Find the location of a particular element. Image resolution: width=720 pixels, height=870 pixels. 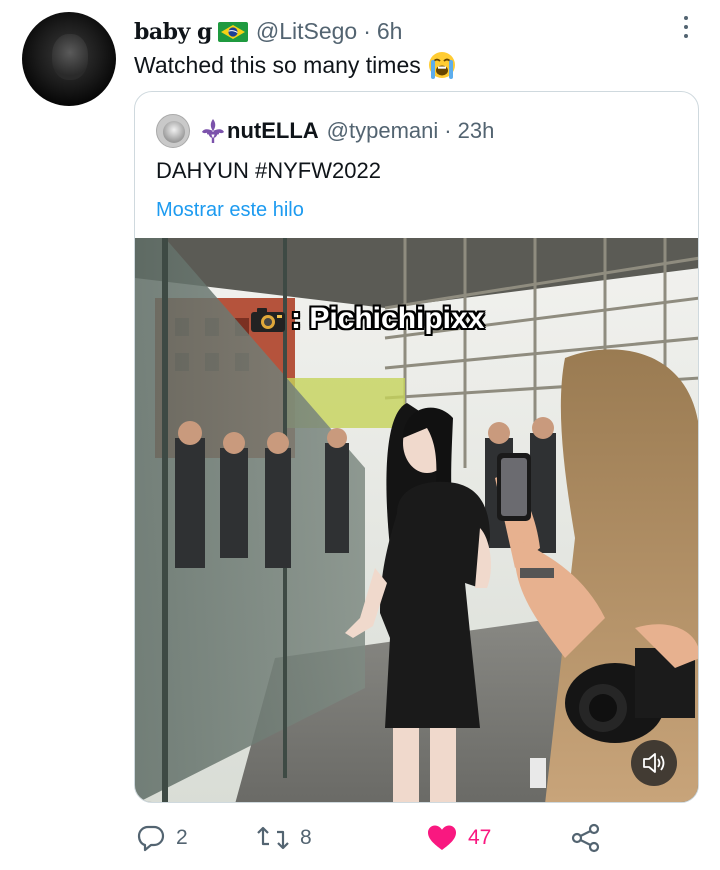

mute-toggle-button is located at coordinates (654, 763).